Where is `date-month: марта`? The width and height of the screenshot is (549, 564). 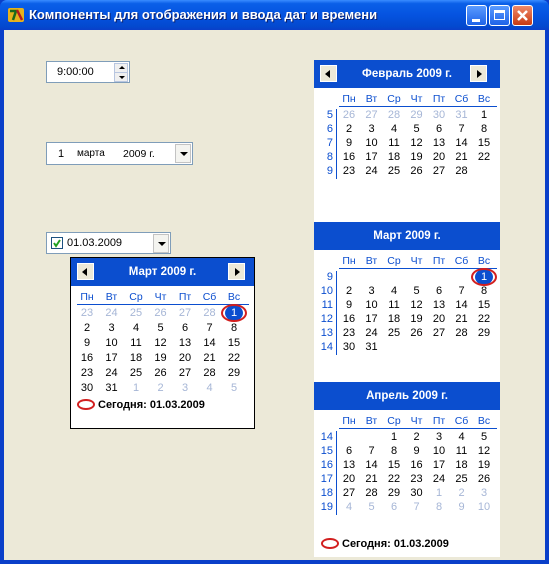
date-month: марта is located at coordinates (91, 153).